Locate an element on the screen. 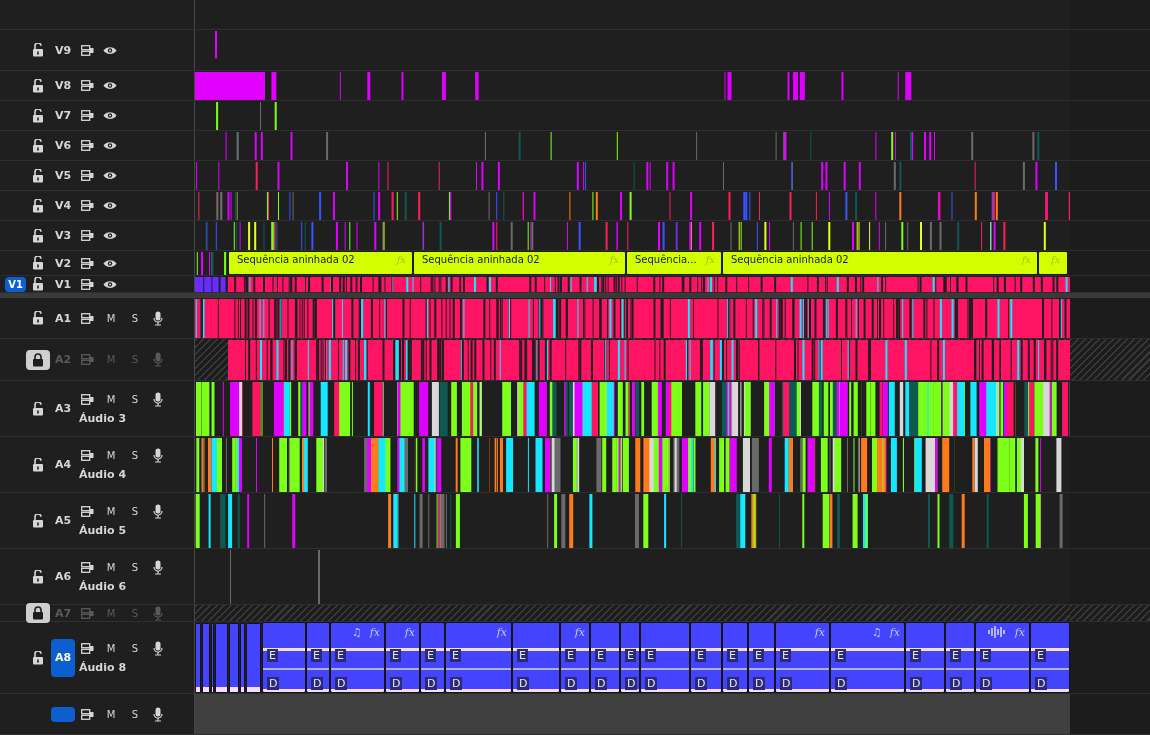 The width and height of the screenshot is (1150, 735). track-label: V1 is located at coordinates (63, 284).